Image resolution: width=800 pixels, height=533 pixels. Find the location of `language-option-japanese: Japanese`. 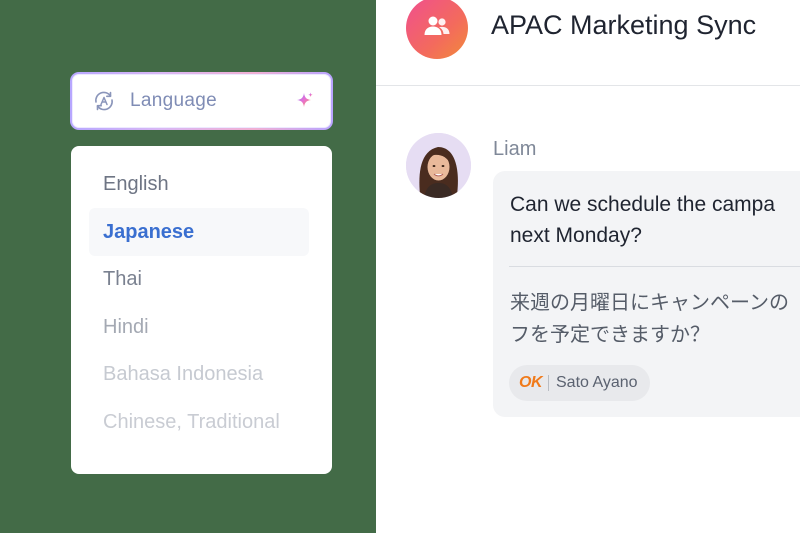

language-option-japanese: Japanese is located at coordinates (199, 232).